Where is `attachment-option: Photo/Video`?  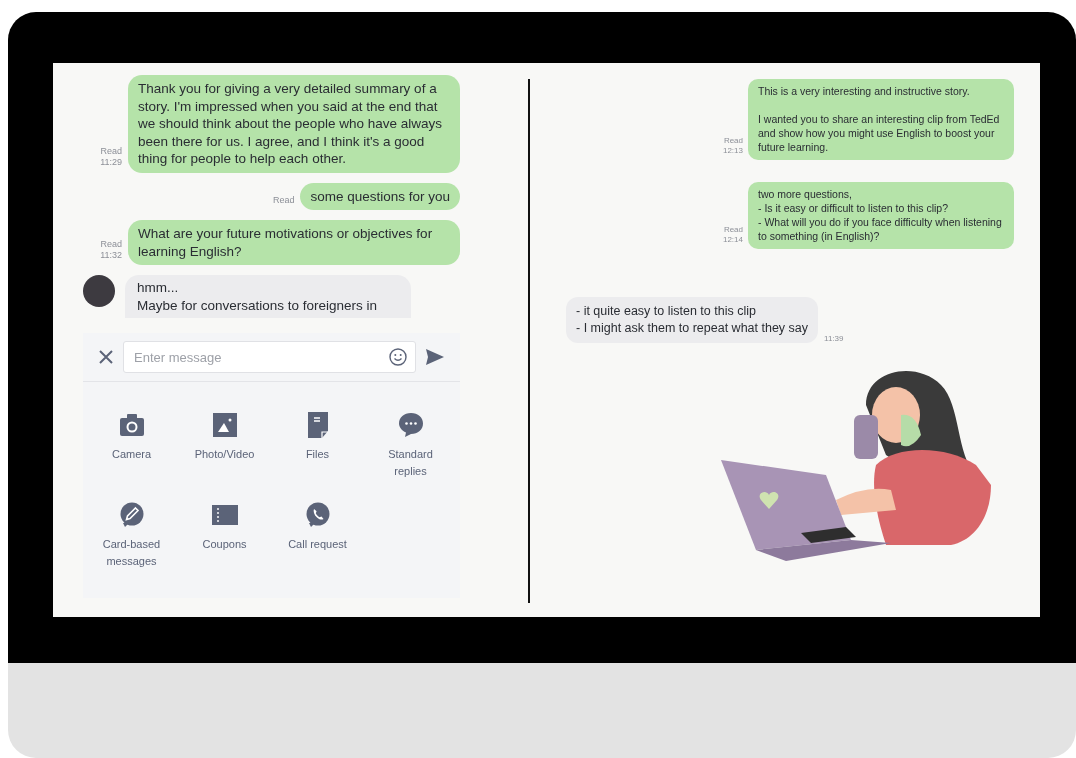
attachment-option: Photo/Video is located at coordinates (224, 446).